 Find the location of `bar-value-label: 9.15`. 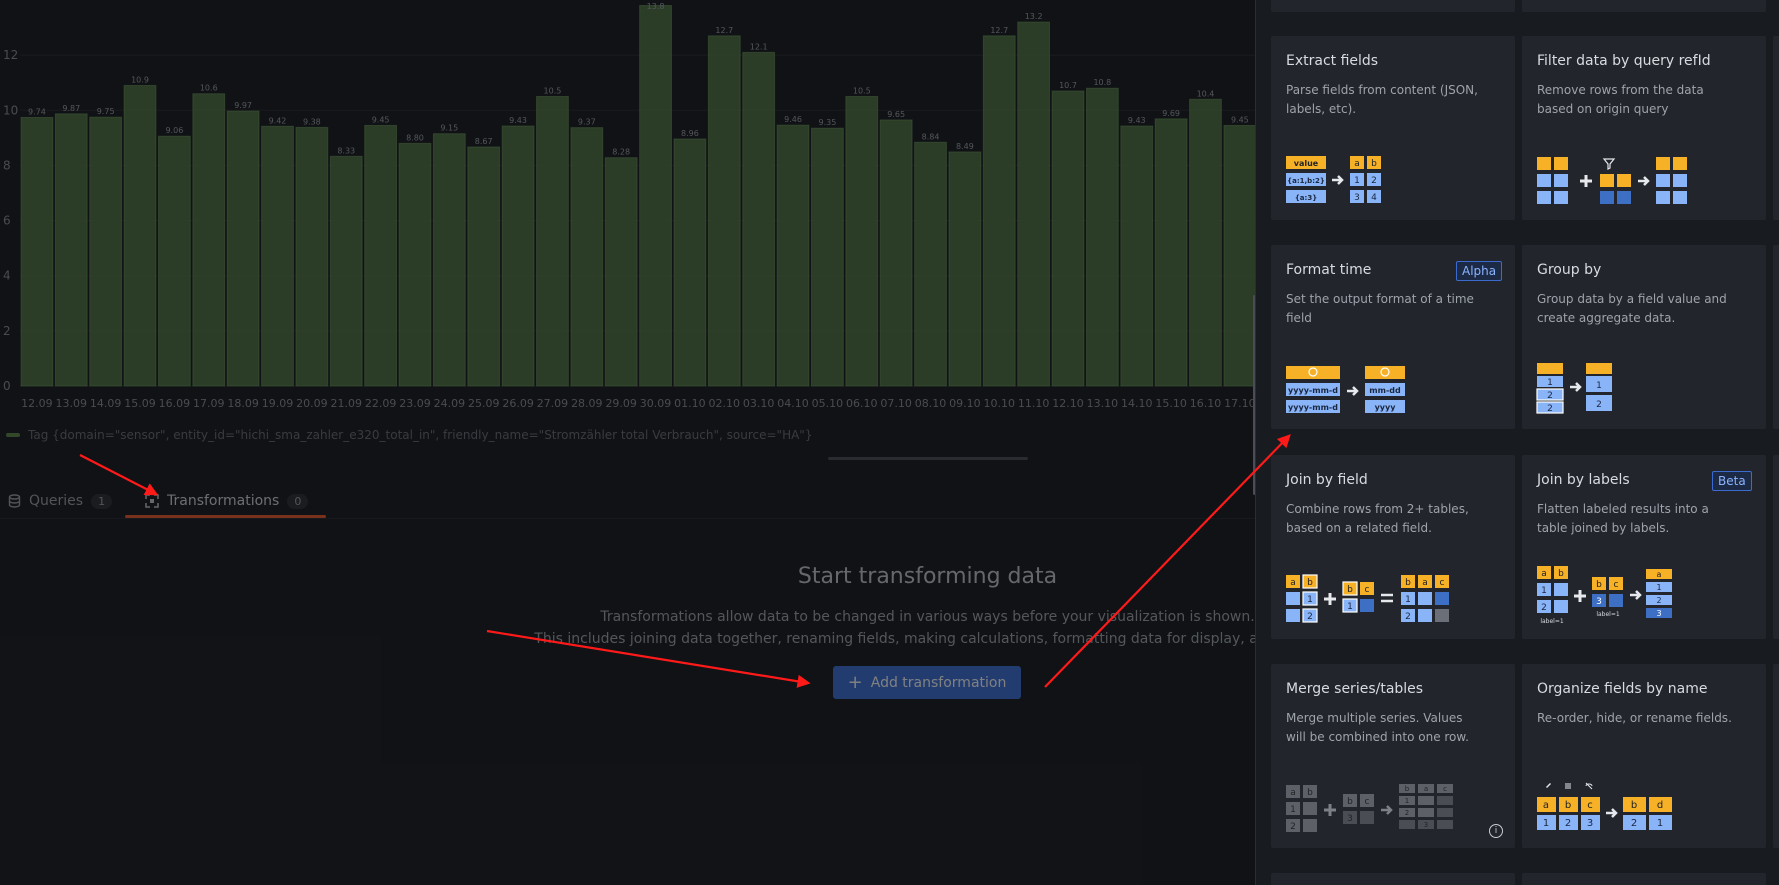

bar-value-label: 9.15 is located at coordinates (449, 128).